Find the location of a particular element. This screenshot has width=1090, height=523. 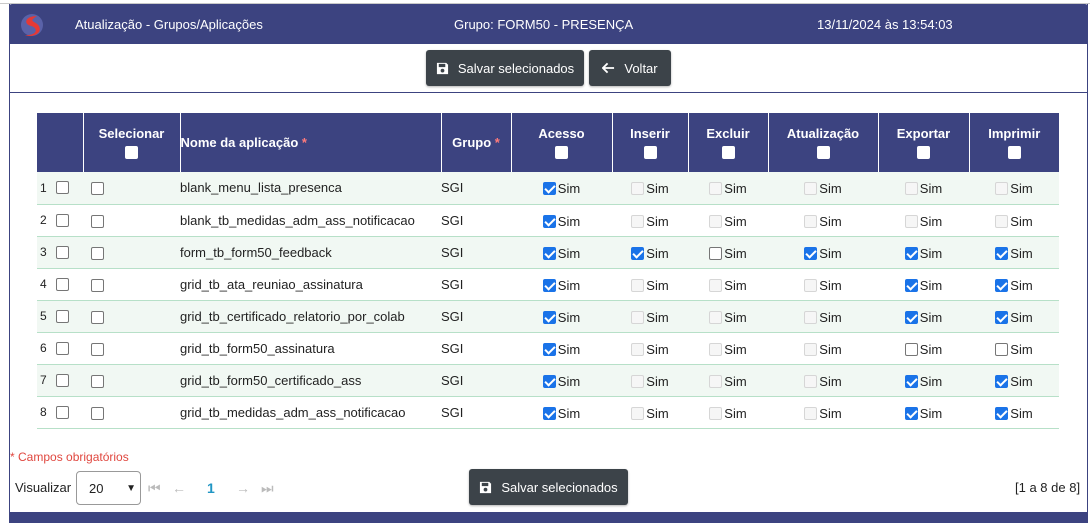

app-name-column-header: Nome da aplicação * is located at coordinates (311, 142).